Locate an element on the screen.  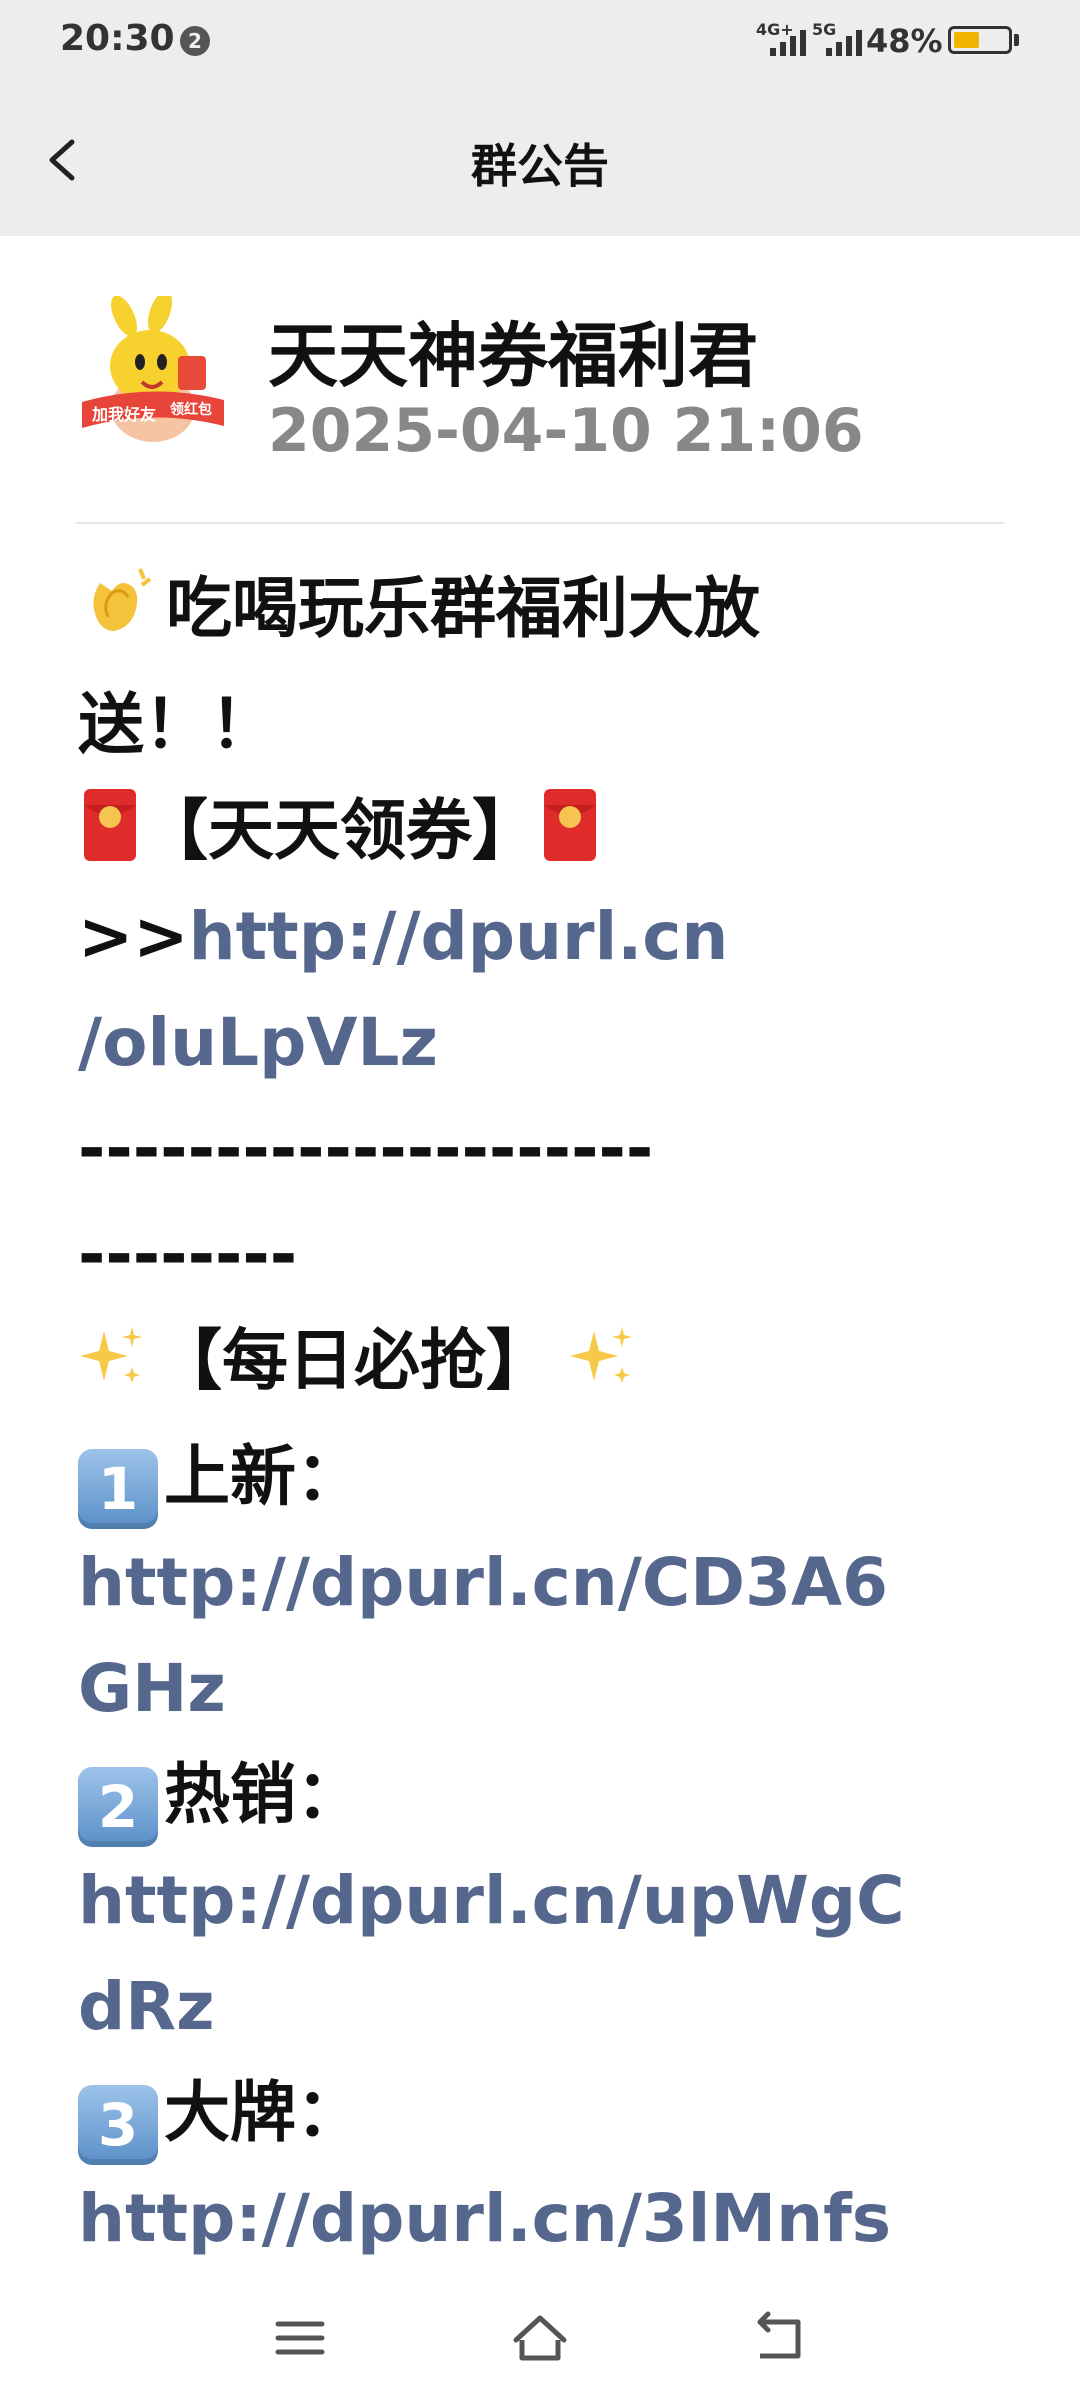
signal-5g-icon: 5G is located at coordinates (842, 39).